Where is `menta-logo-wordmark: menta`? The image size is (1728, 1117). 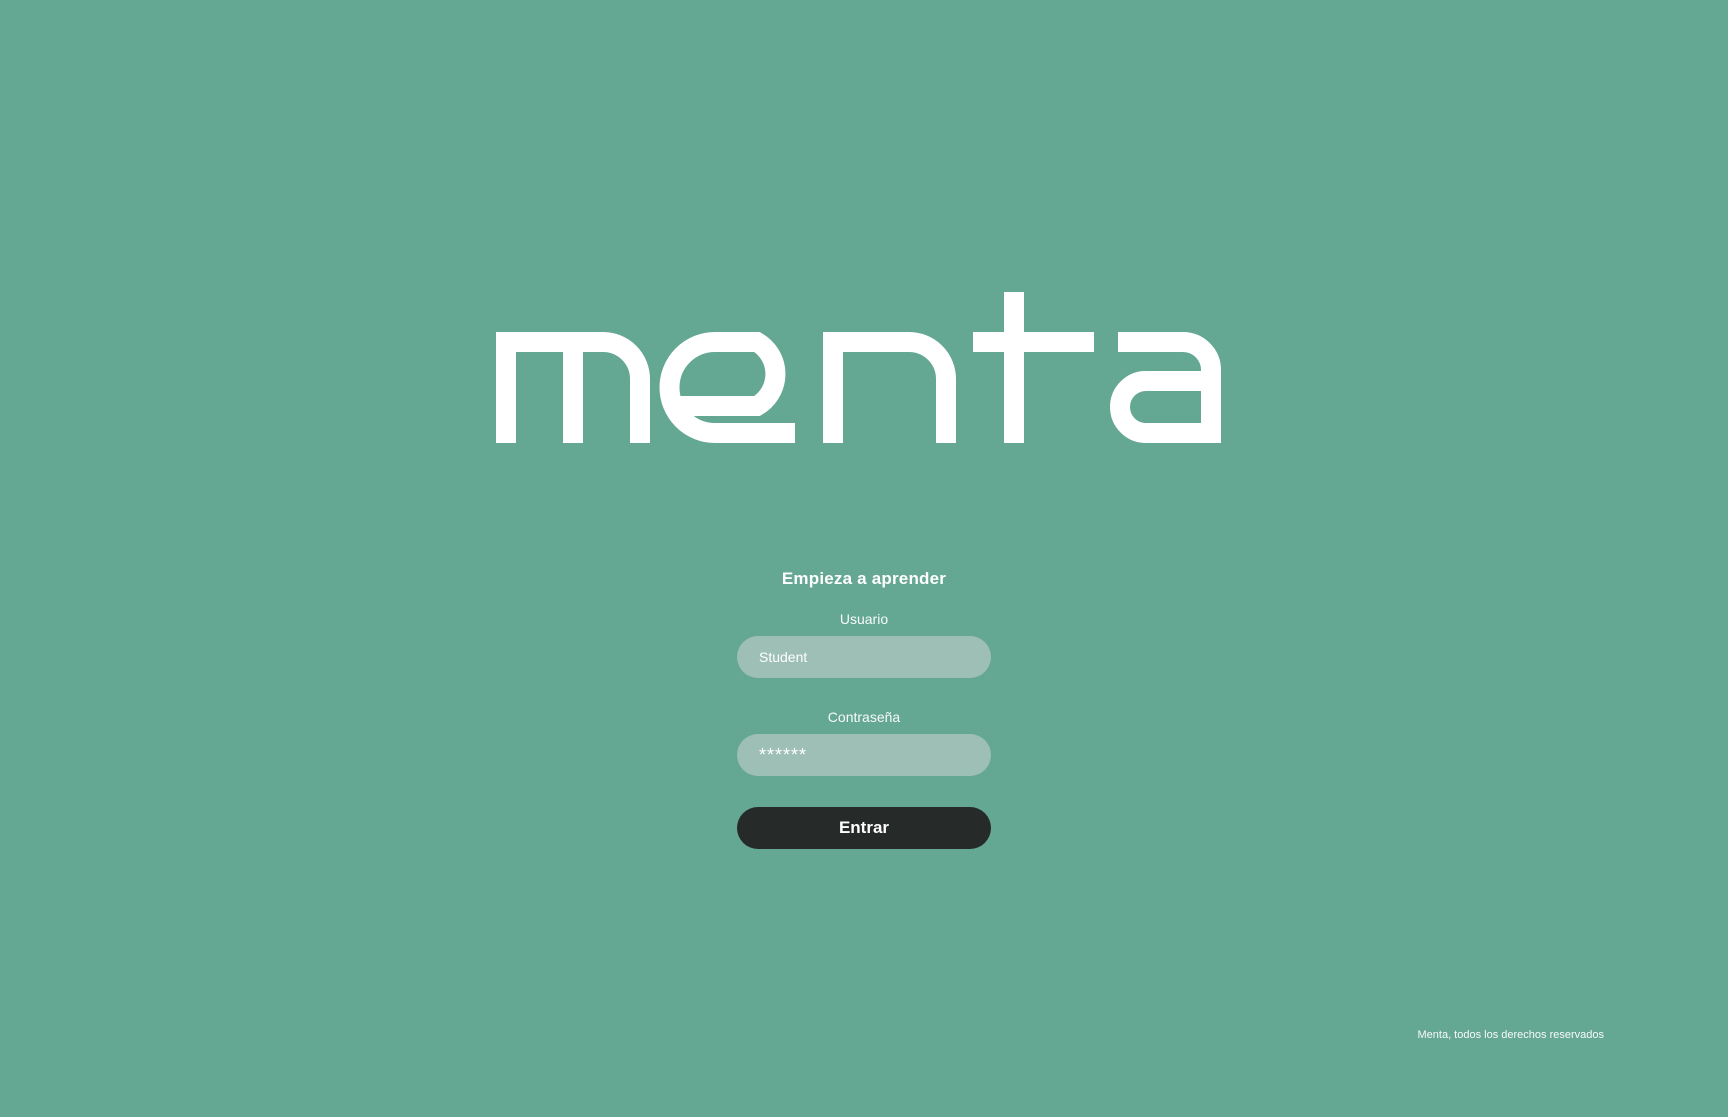
menta-logo-wordmark: menta is located at coordinates (858, 367).